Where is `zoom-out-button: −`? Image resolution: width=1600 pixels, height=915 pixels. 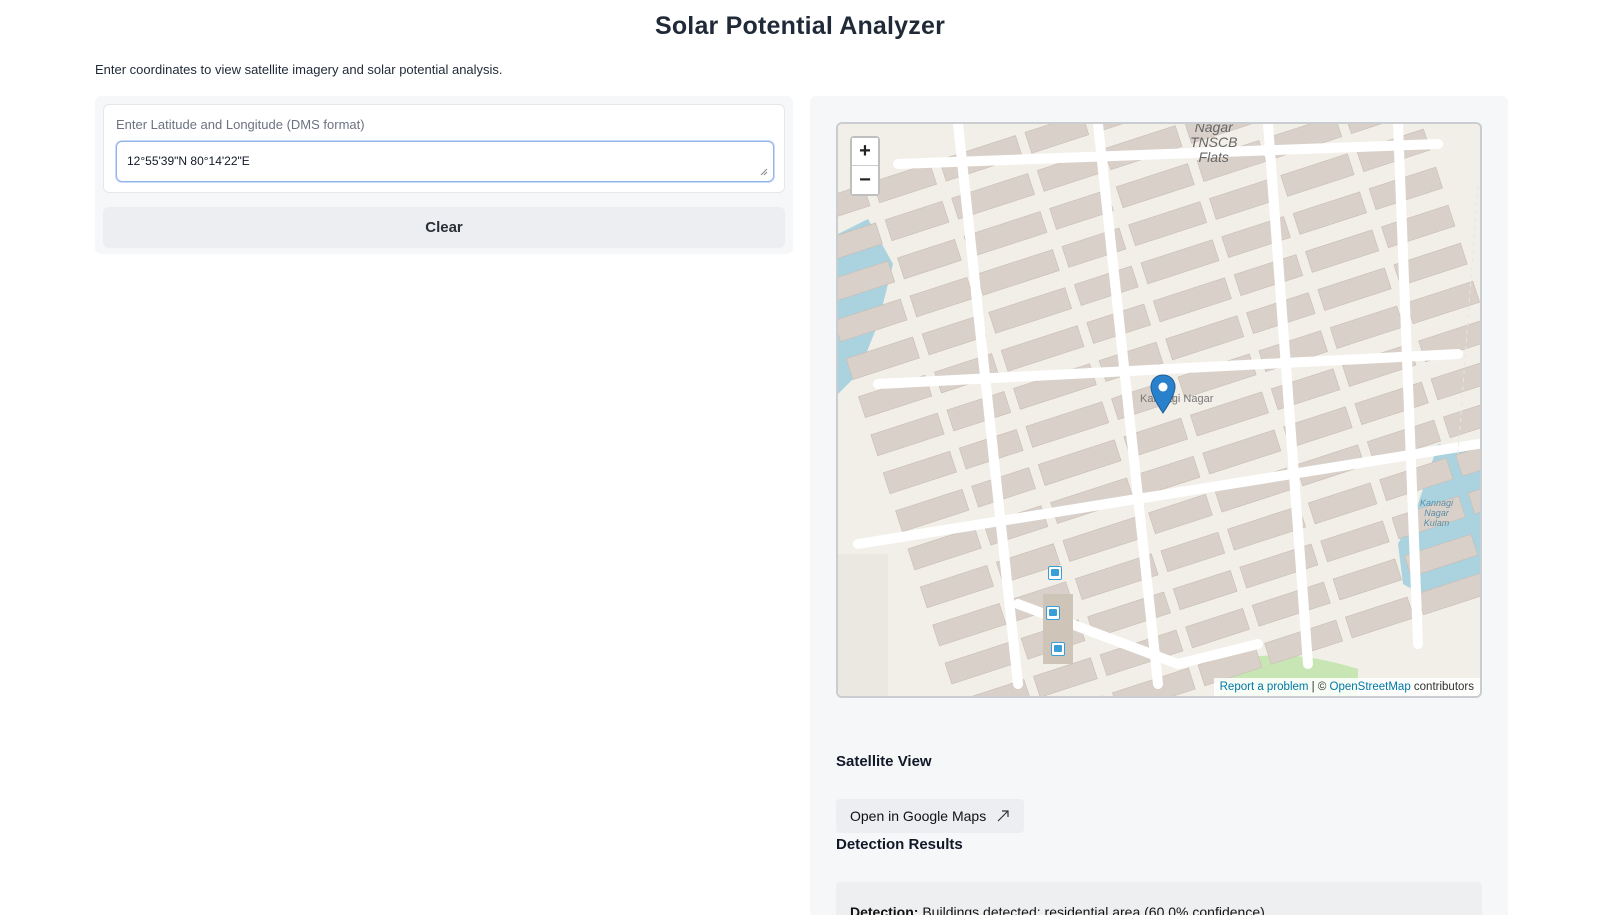 zoom-out-button: − is located at coordinates (865, 180).